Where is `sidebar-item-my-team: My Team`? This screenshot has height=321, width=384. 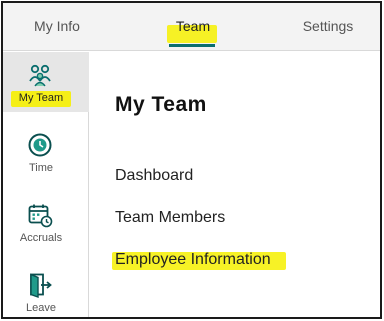 sidebar-item-my-team: My Team is located at coordinates (46, 82).